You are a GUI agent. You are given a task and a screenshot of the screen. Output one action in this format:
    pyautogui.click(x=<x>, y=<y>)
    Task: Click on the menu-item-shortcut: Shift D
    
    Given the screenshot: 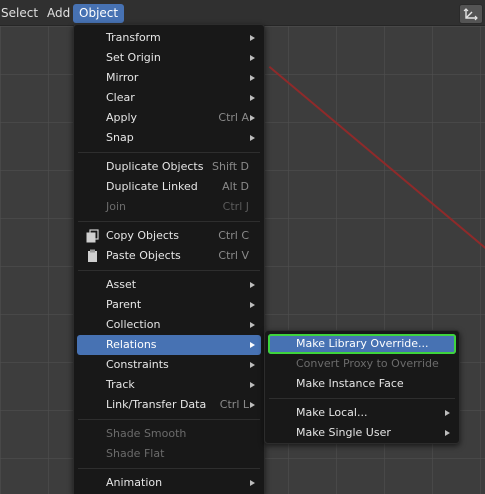 What is the action you would take?
    pyautogui.click(x=230, y=166)
    